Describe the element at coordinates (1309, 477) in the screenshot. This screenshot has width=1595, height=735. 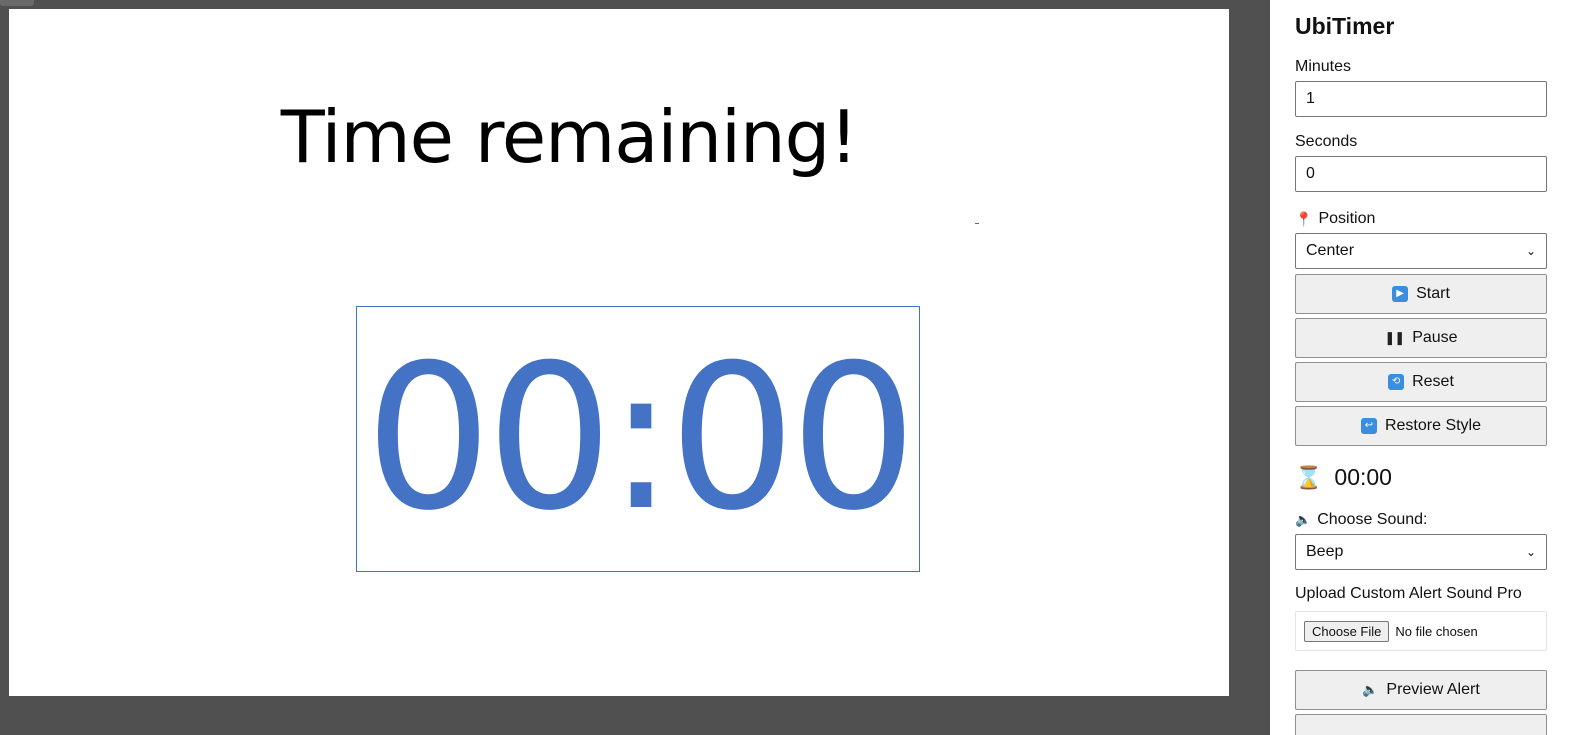
I see `hourglass-icon: ⌛` at that location.